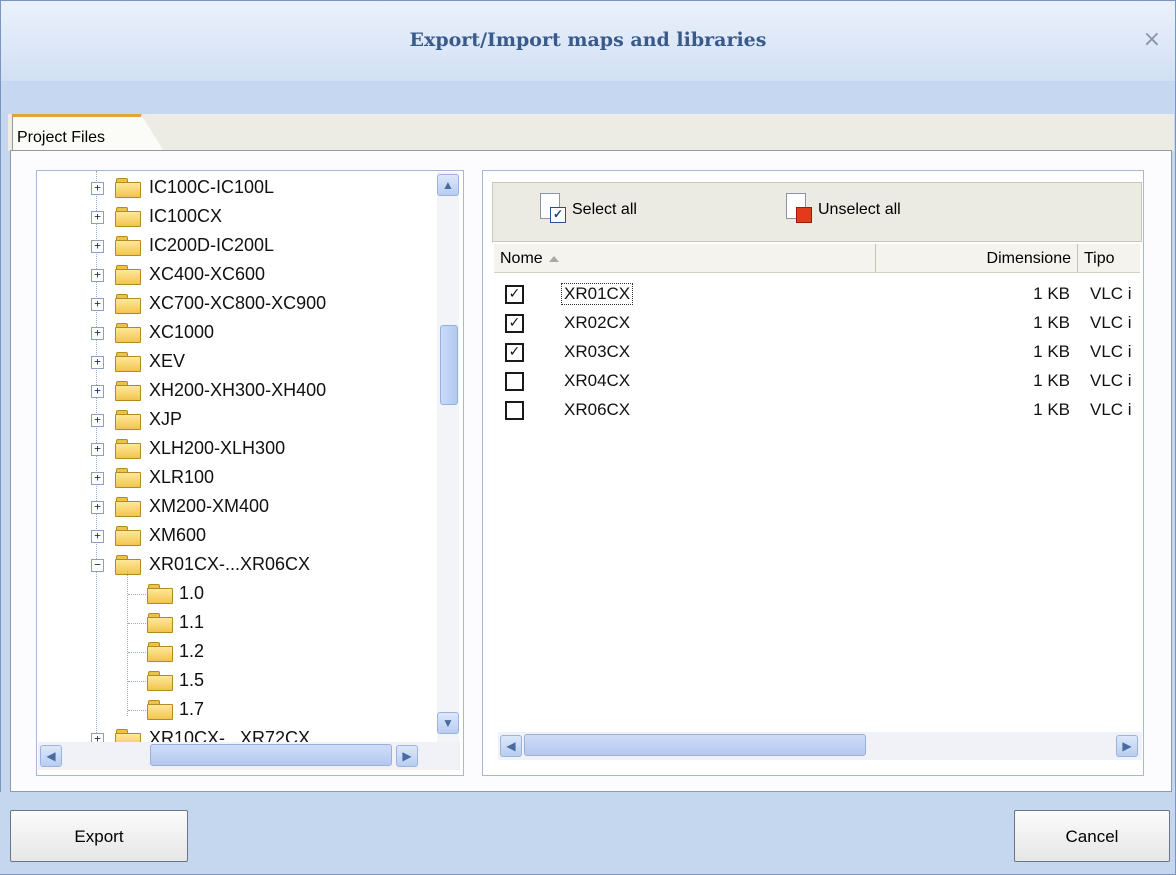  I want to click on tree-node: + XM200-XM400, so click(271, 508).